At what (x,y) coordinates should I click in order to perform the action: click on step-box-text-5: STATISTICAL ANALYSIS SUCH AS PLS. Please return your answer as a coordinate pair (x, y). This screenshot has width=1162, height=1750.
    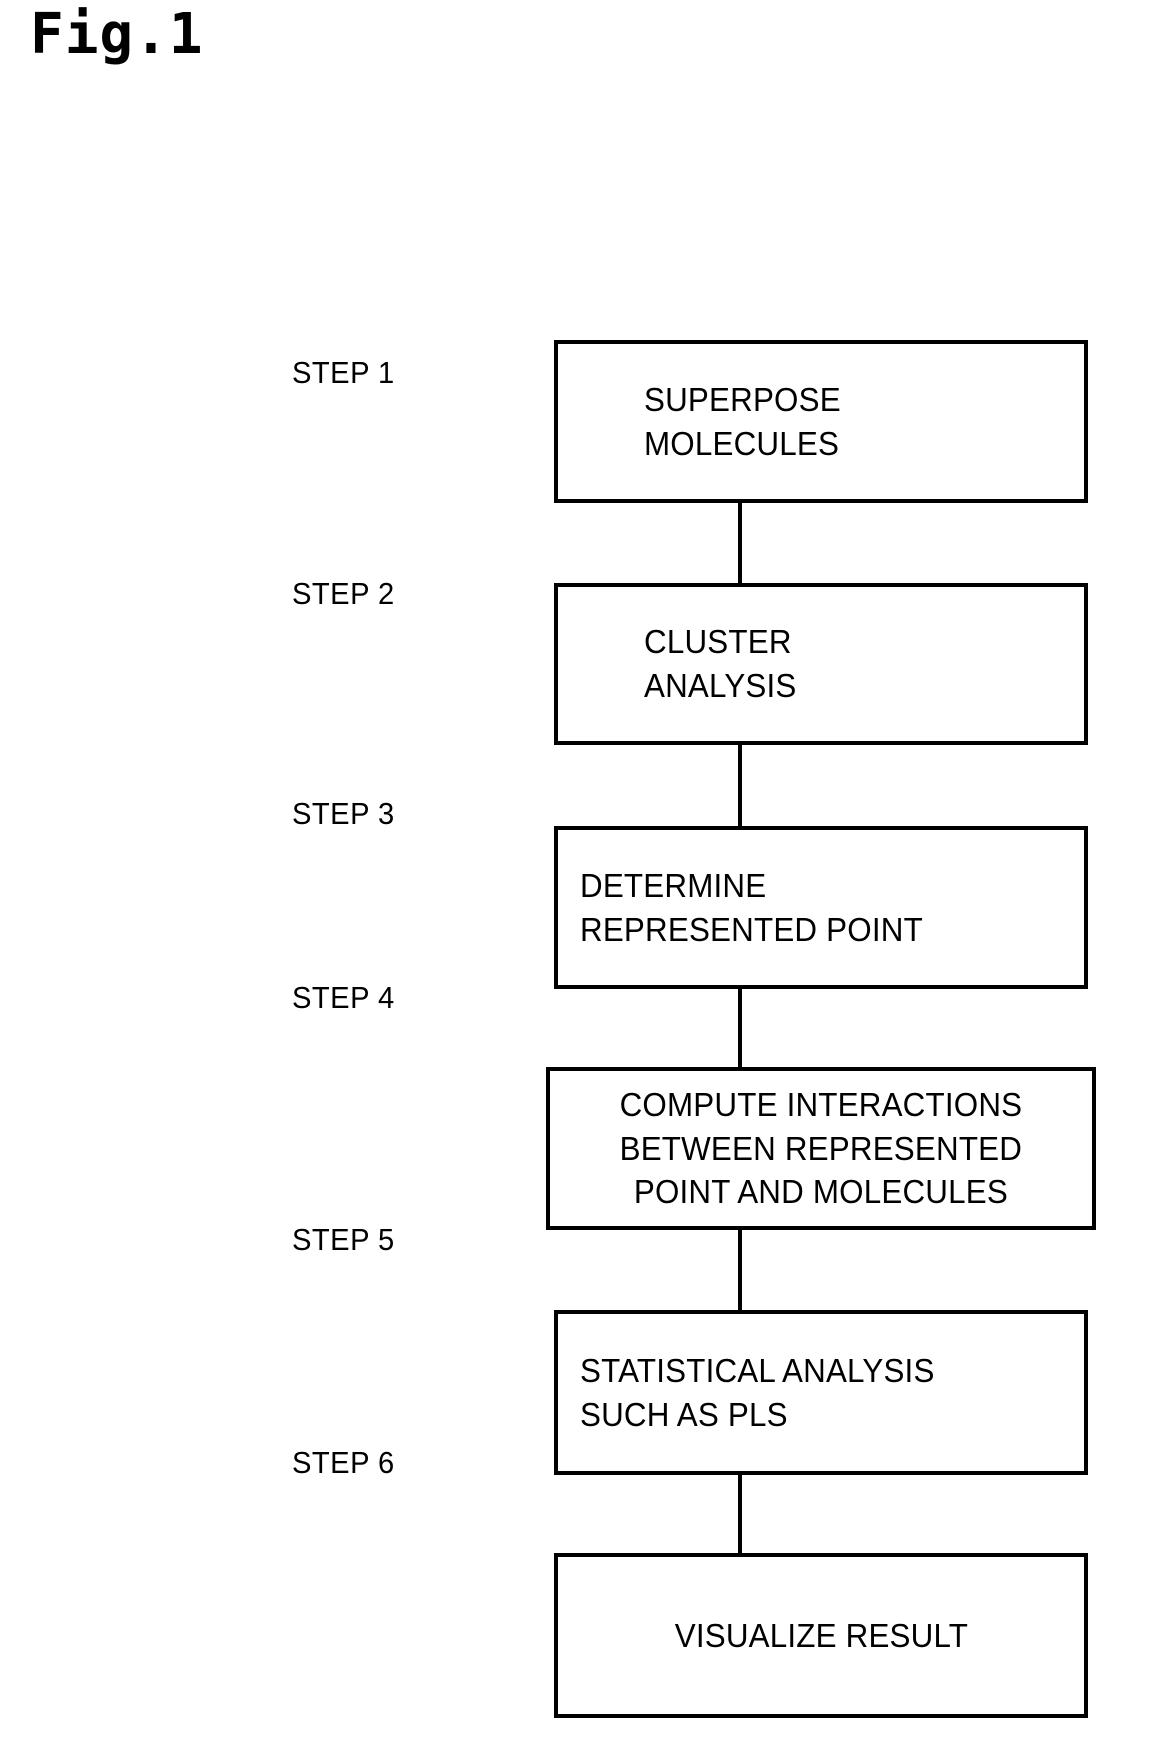
    Looking at the image, I should click on (821, 1392).